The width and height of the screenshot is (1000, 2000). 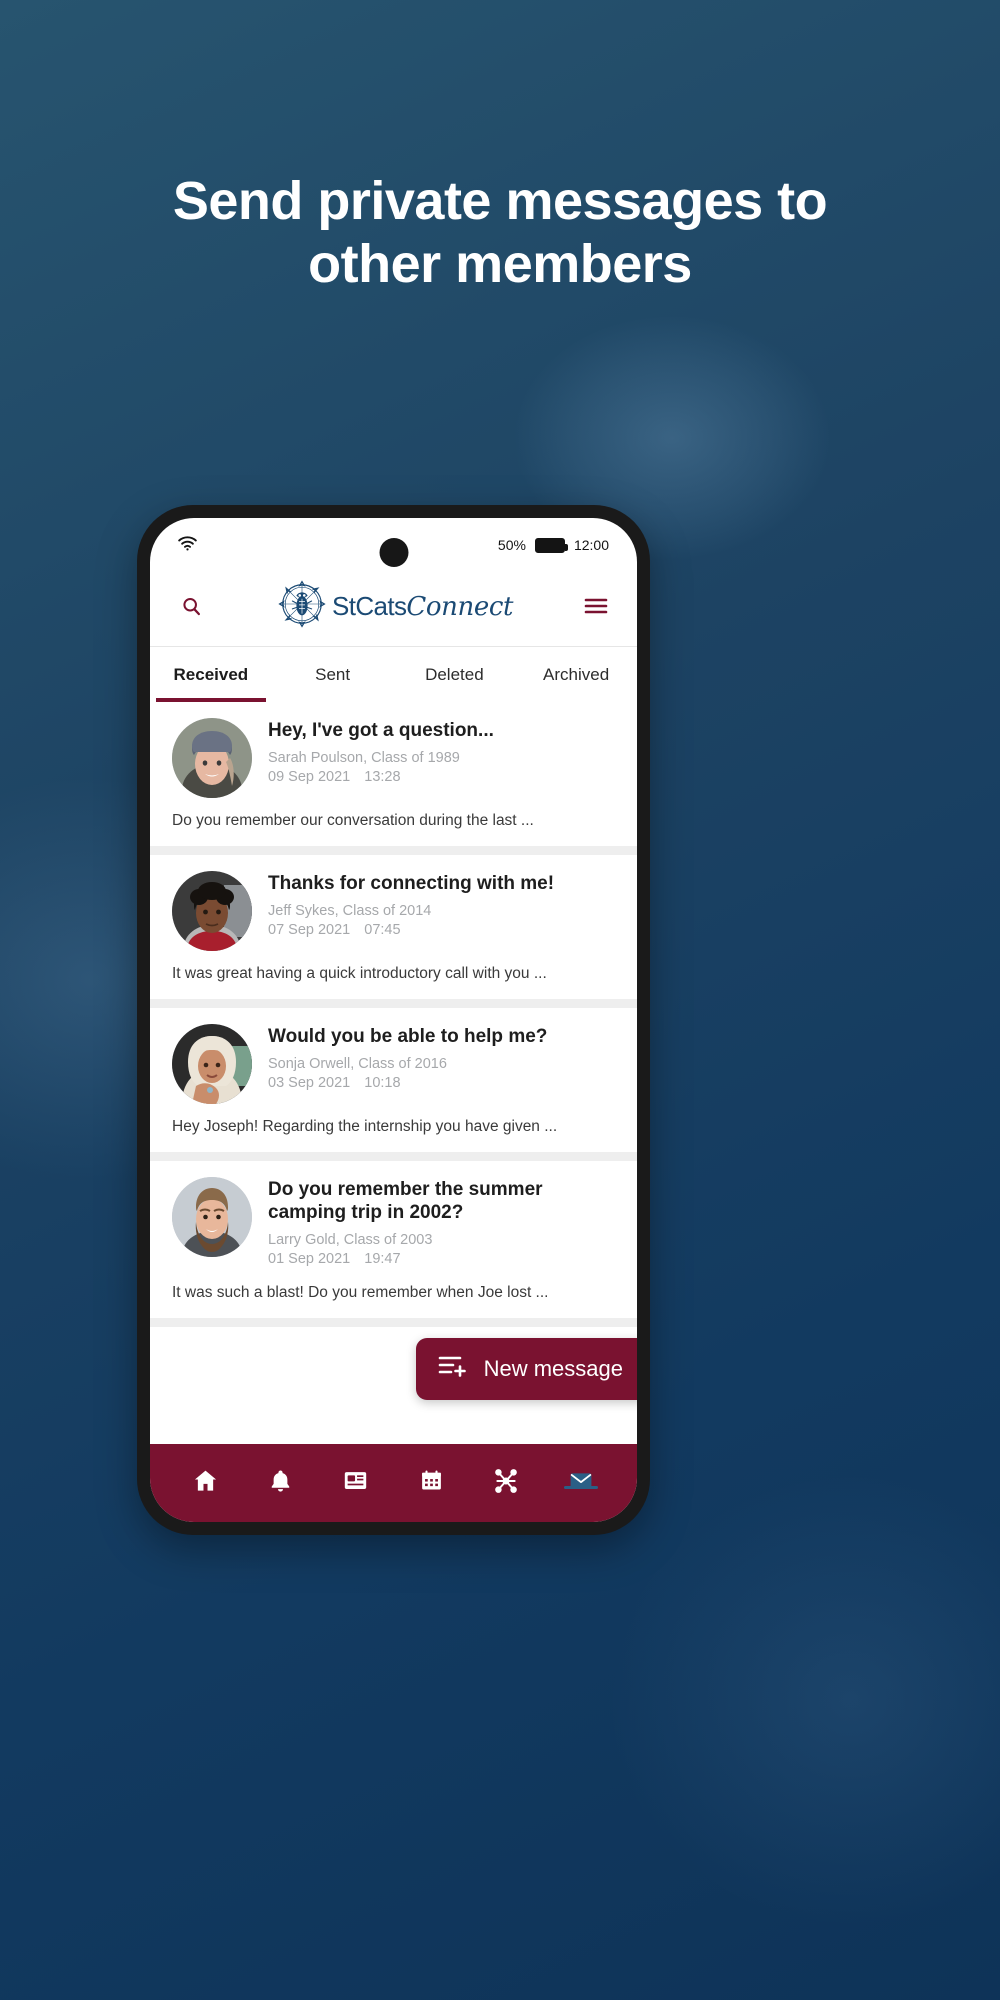 I want to click on app-logo-text-primary: StCats, so click(x=369, y=605).